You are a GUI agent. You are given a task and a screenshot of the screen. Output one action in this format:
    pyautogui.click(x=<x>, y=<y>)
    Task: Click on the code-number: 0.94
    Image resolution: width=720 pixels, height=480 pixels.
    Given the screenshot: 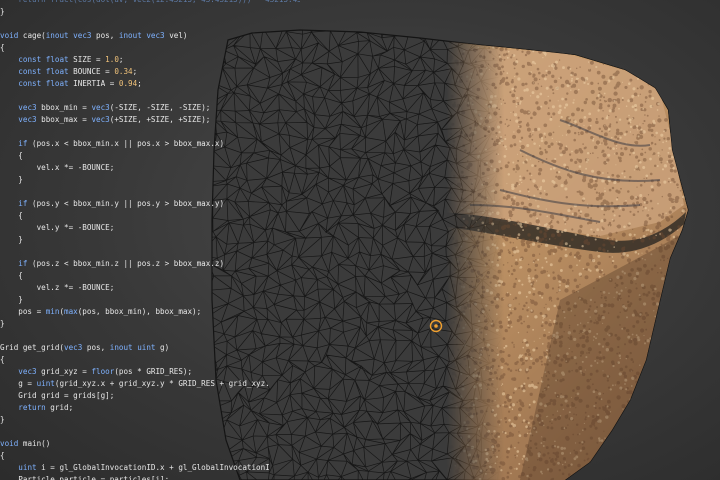 What is the action you would take?
    pyautogui.click(x=128, y=83)
    